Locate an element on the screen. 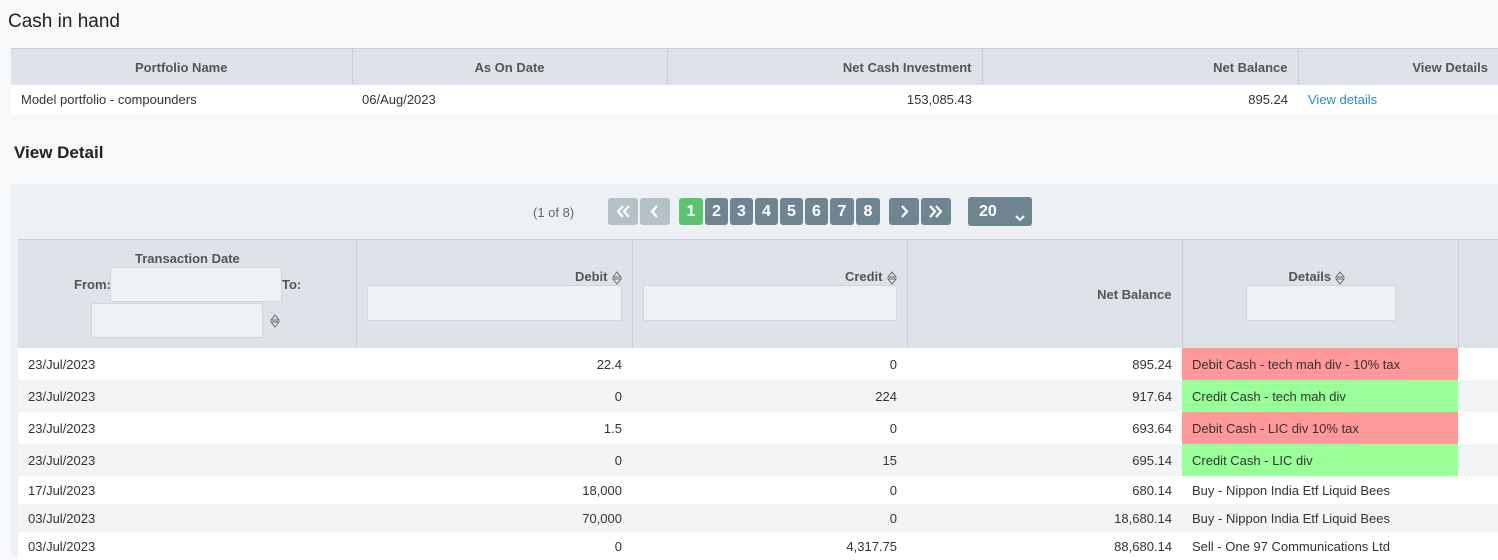 The height and width of the screenshot is (560, 1498). page-button-5: 5 is located at coordinates (791, 211).